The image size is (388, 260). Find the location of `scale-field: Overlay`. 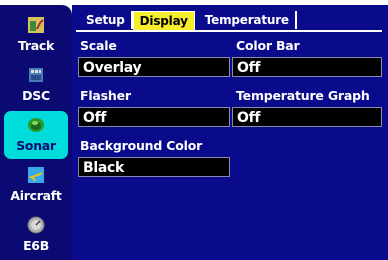

scale-field: Overlay is located at coordinates (154, 67).